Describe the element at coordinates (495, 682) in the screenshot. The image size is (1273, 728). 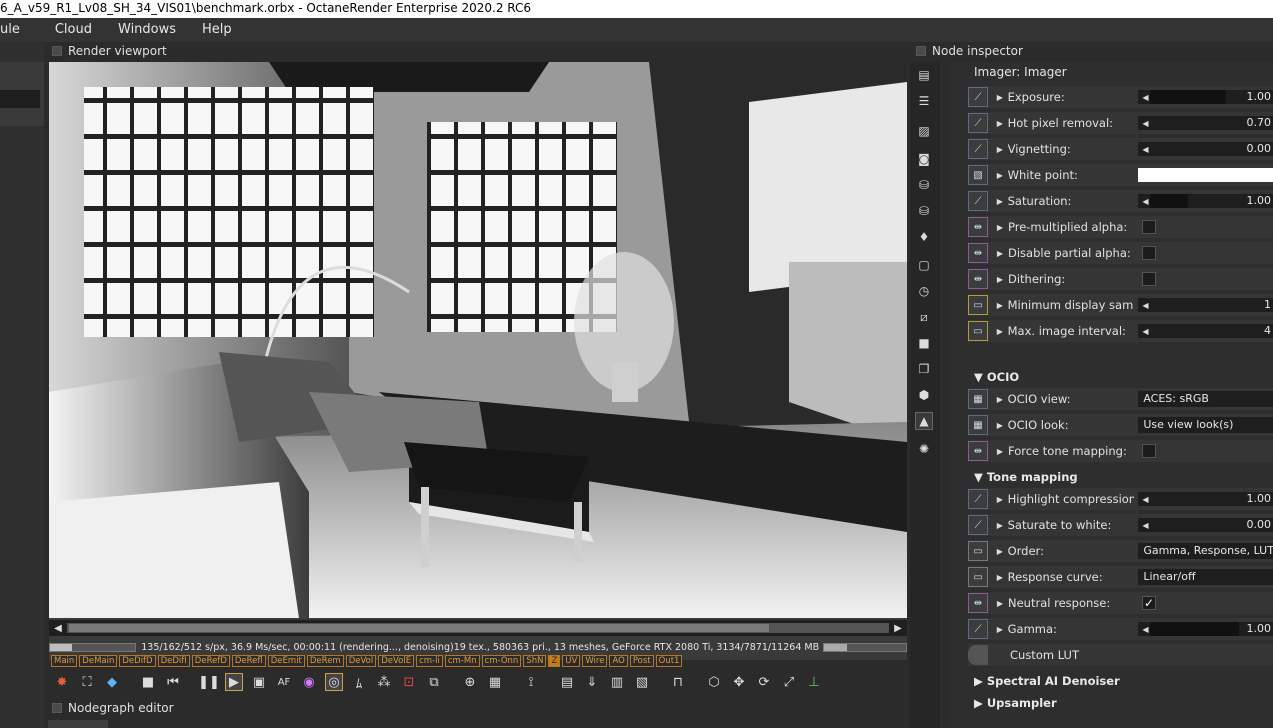
I see `checker-icon: ▦` at that location.